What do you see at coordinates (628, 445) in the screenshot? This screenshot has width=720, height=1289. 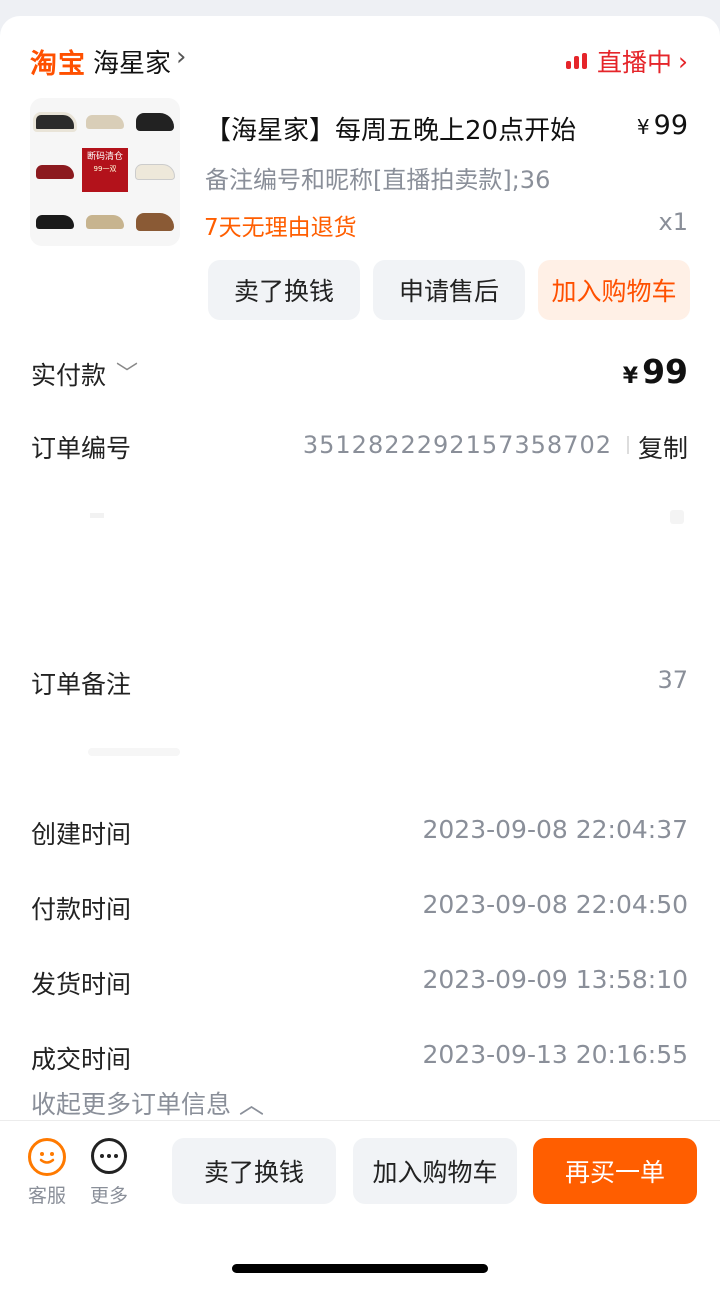 I see `divider` at bounding box center [628, 445].